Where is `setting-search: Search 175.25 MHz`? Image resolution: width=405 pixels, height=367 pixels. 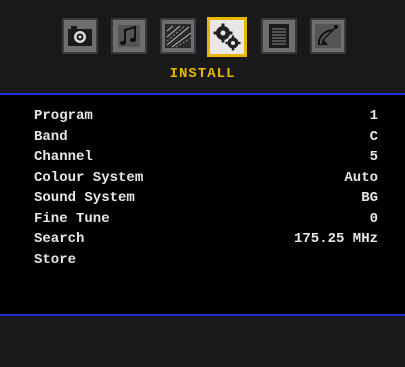 setting-search: Search 175.25 MHz is located at coordinates (206, 239).